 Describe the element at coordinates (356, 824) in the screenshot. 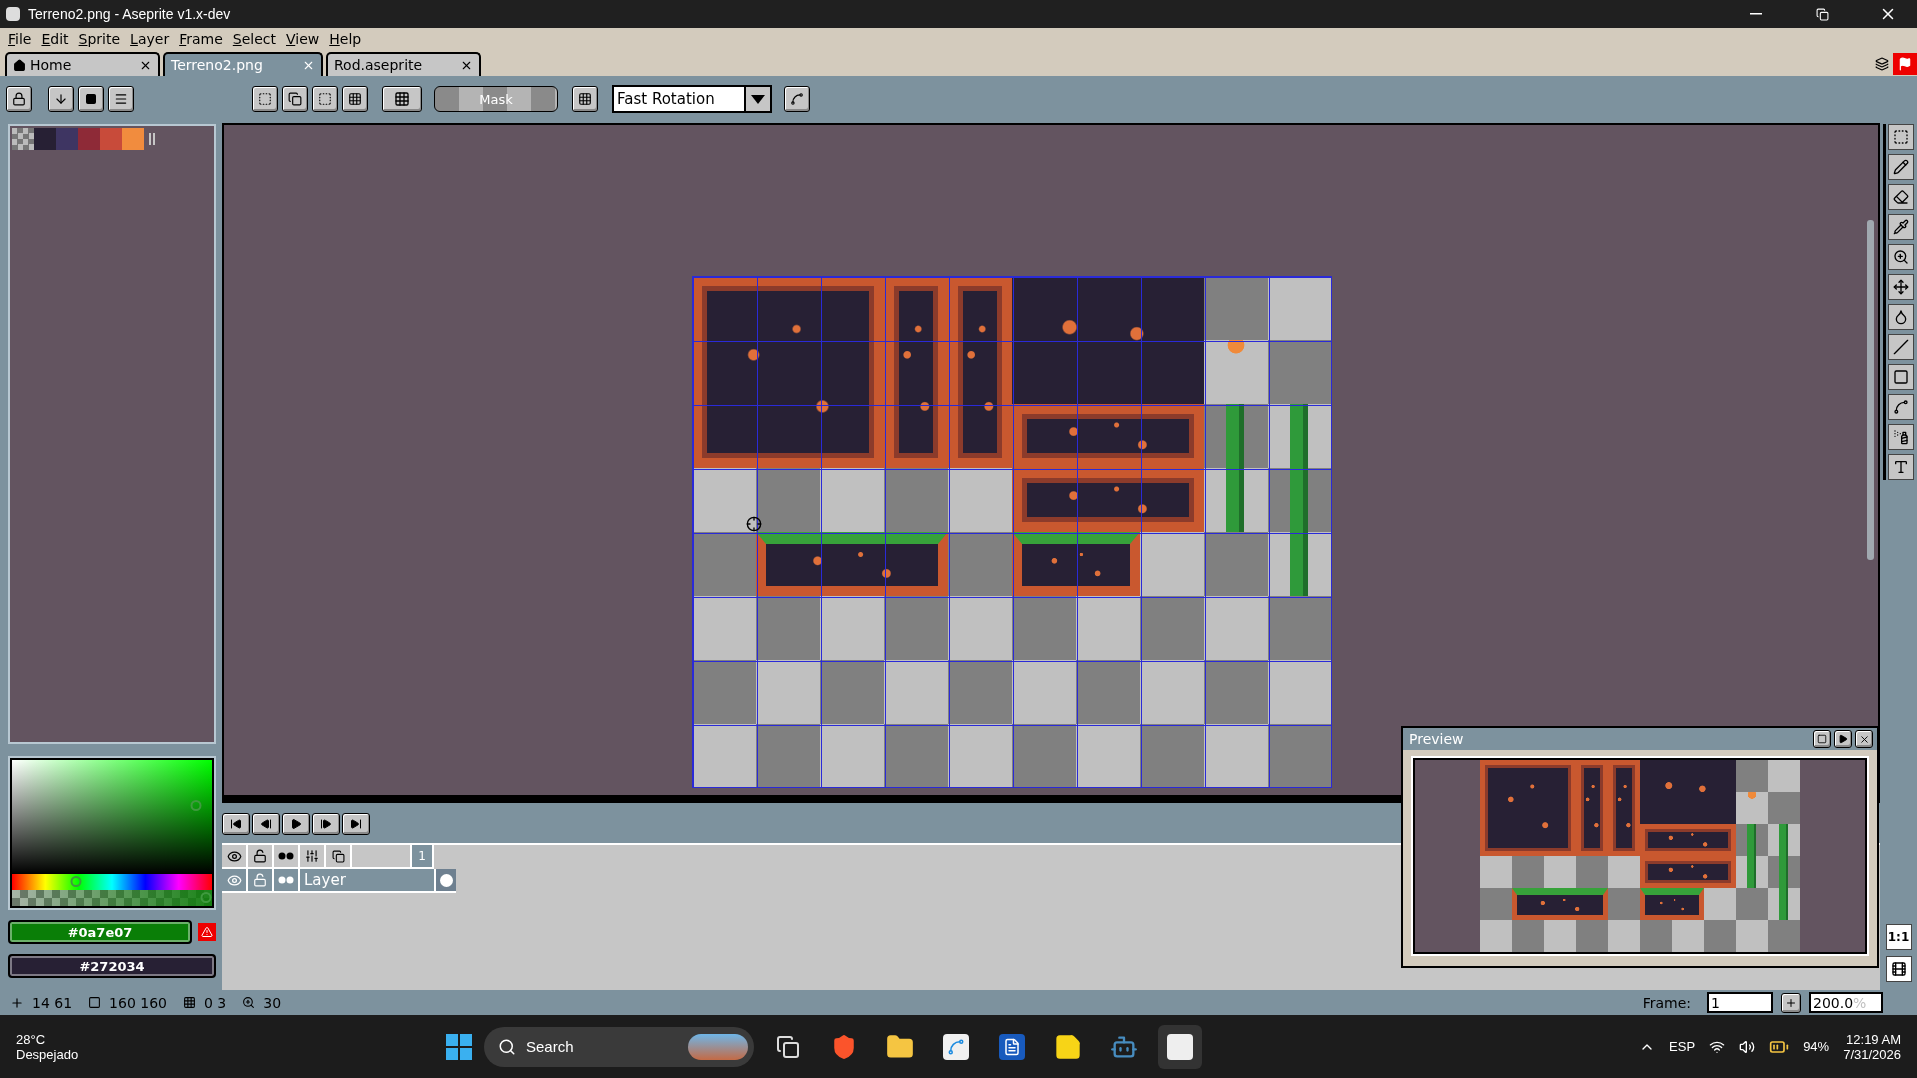

I see `last-frame-button` at that location.